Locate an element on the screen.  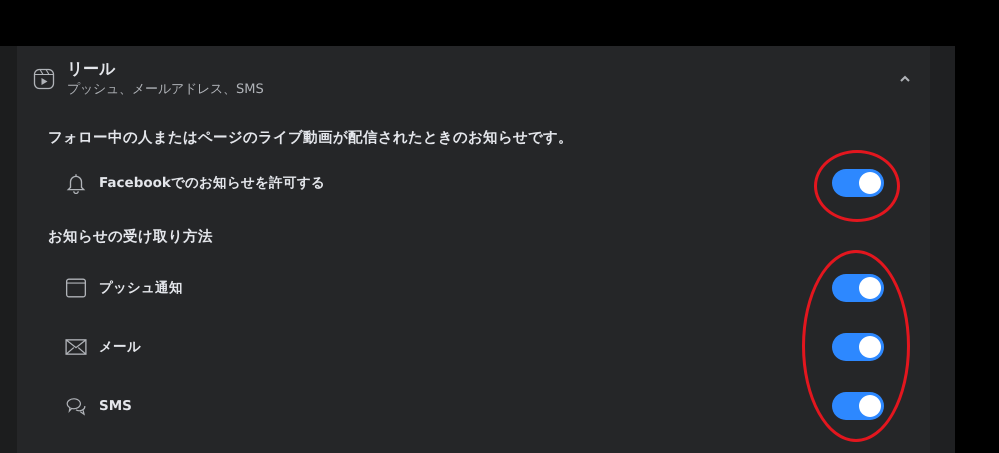
setting-label: Facebookでのお知らせを許可する is located at coordinates (212, 183).